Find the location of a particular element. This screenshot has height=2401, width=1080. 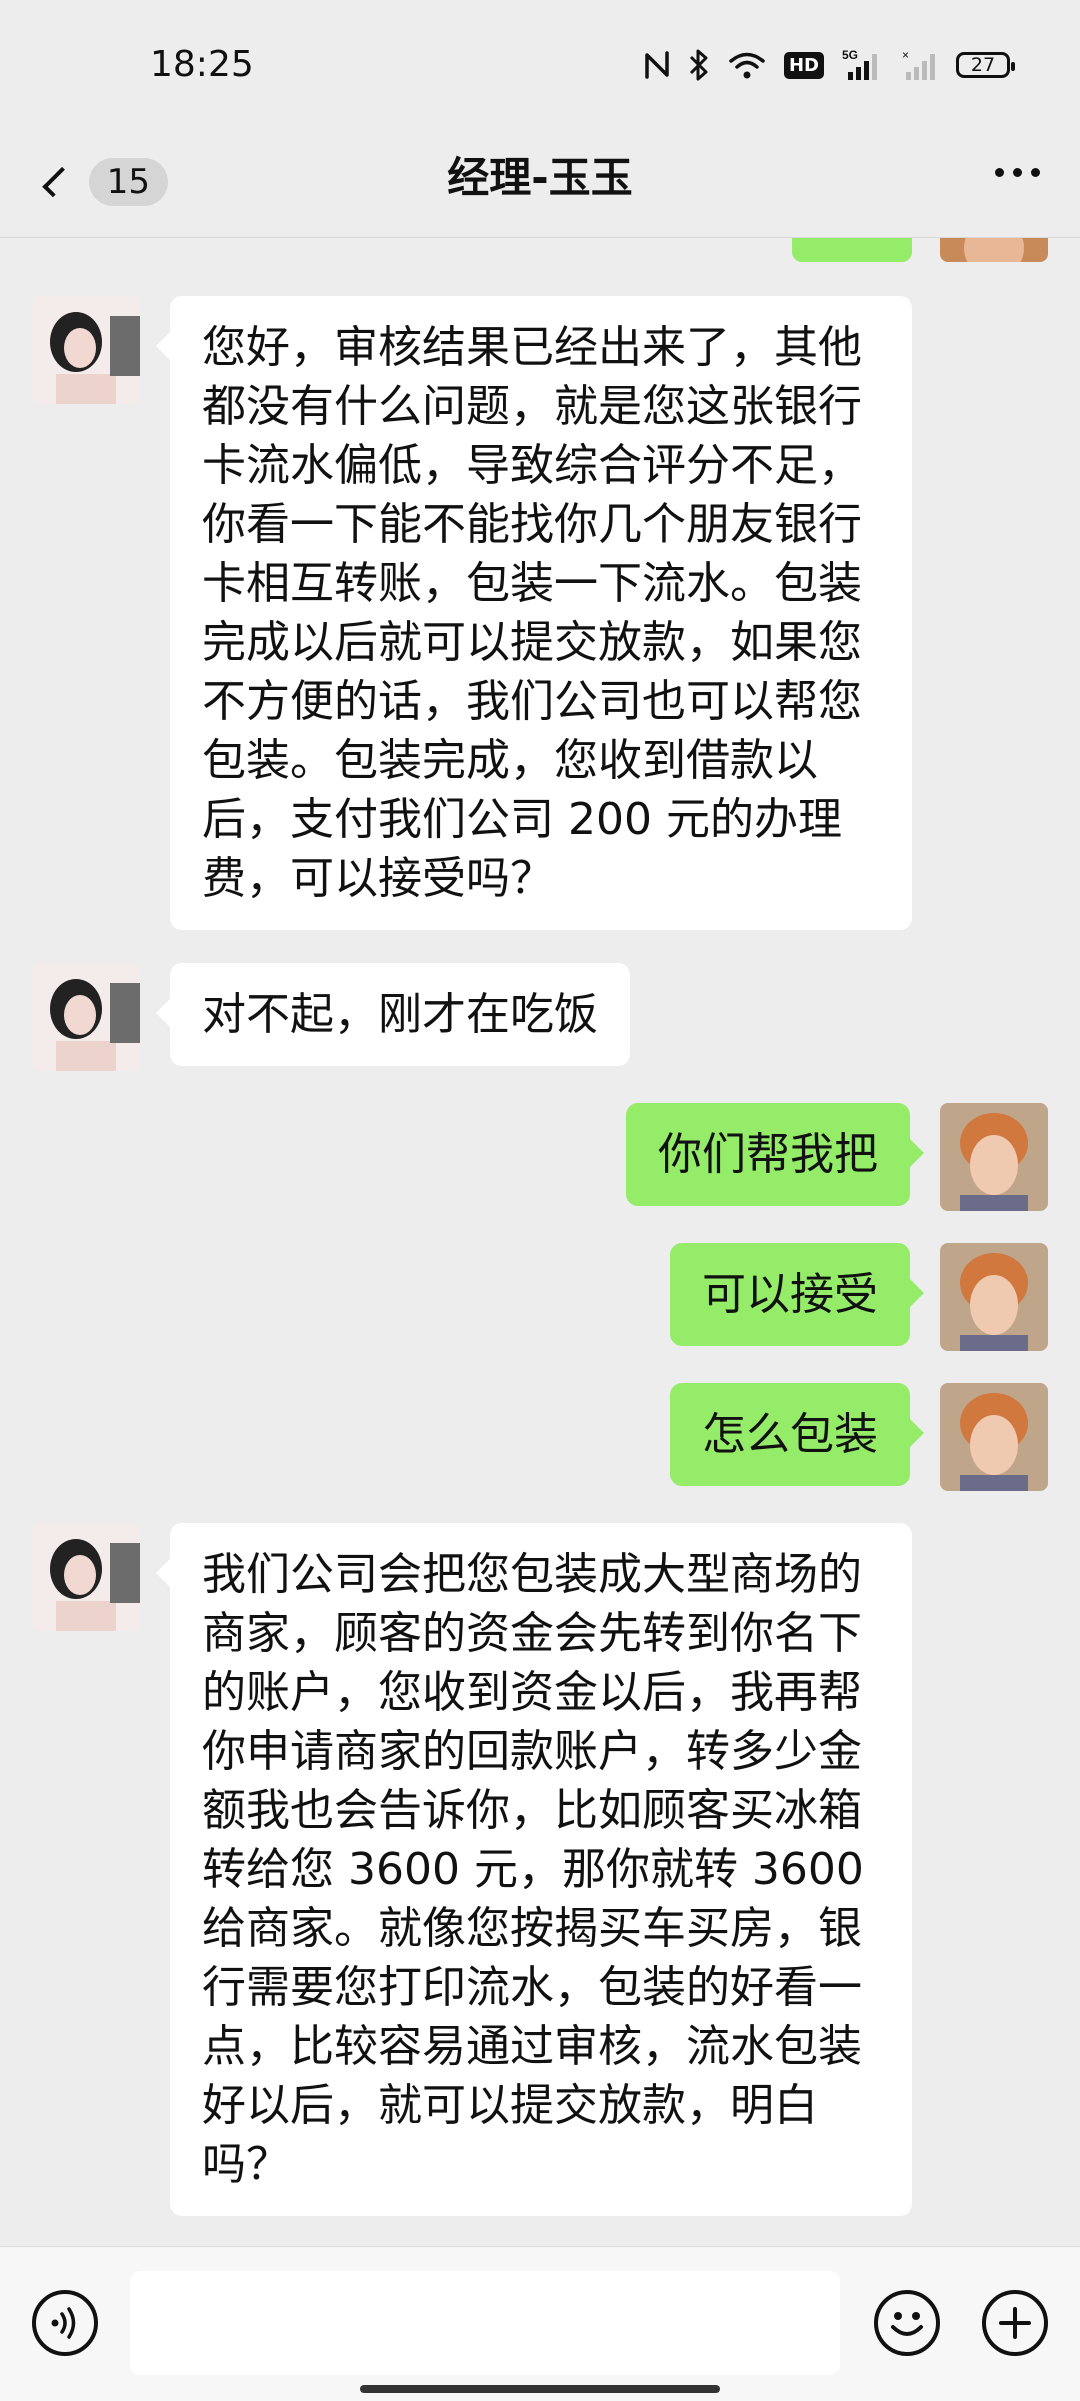

plus-icon is located at coordinates (1015, 2323).